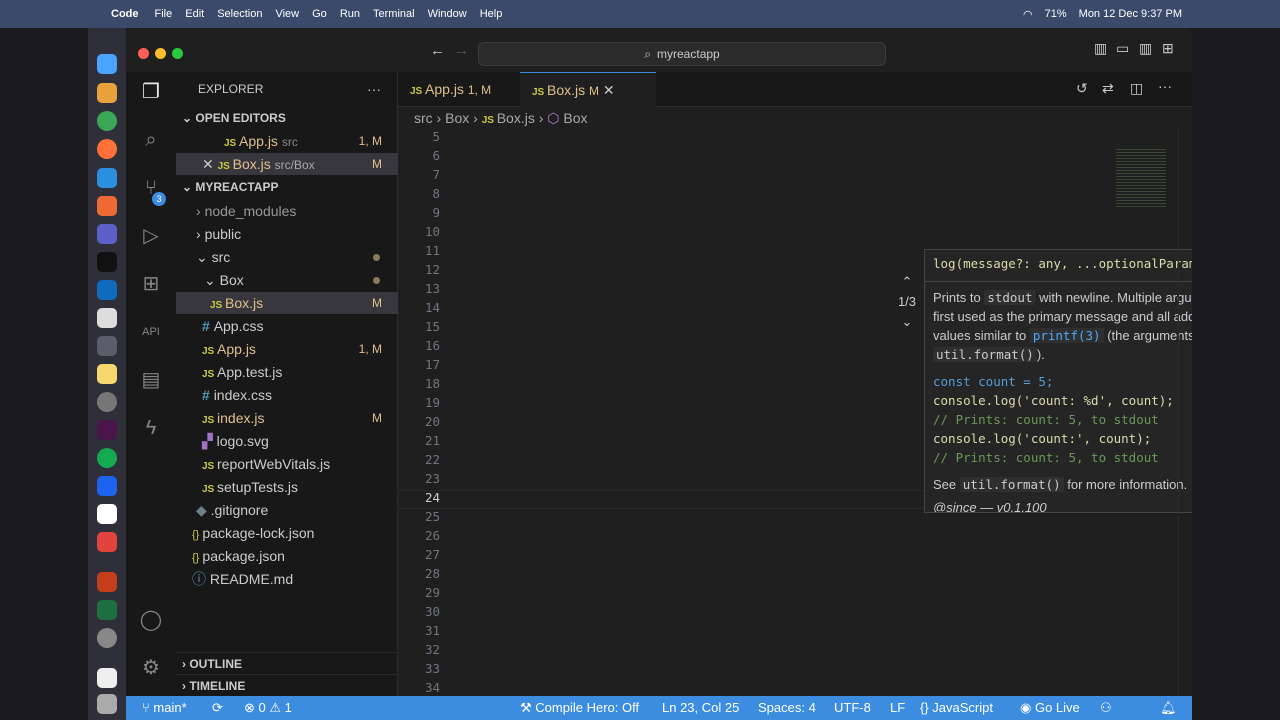 This screenshot has width=1280, height=720. I want to click on tree-item-indexjs: JS index.js M, so click(287, 418).